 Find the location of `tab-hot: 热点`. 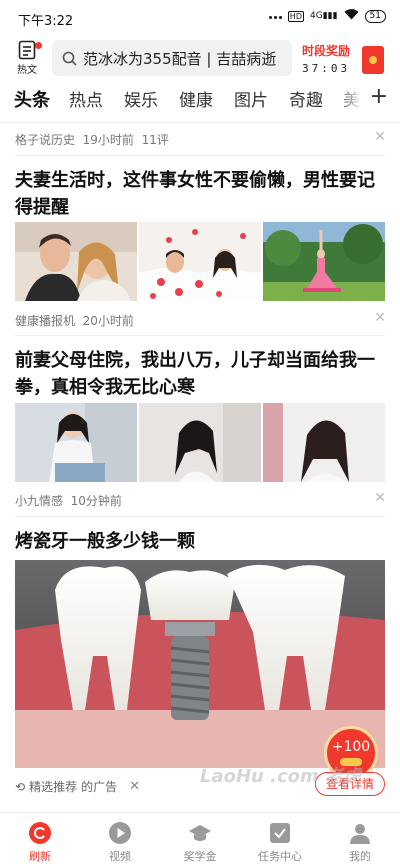

tab-hot: 热点 is located at coordinates (86, 98).